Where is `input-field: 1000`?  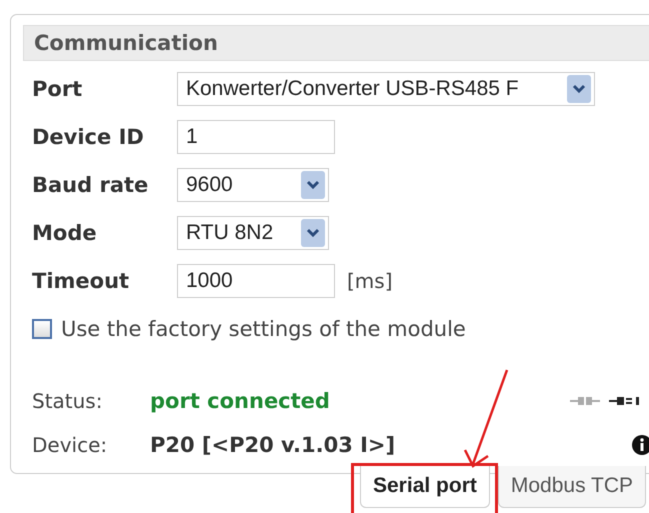 input-field: 1000 is located at coordinates (256, 281).